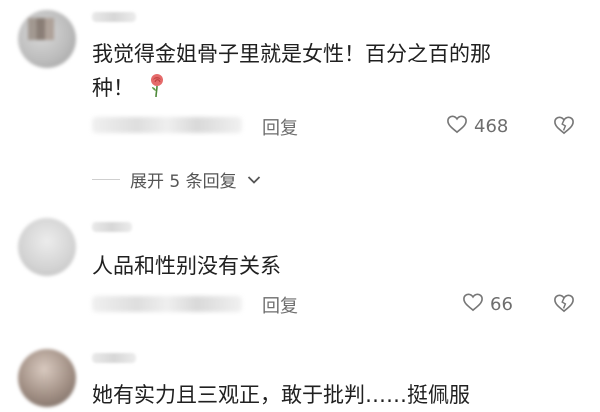  What do you see at coordinates (487, 304) in the screenshot?
I see `like-button: 66` at bounding box center [487, 304].